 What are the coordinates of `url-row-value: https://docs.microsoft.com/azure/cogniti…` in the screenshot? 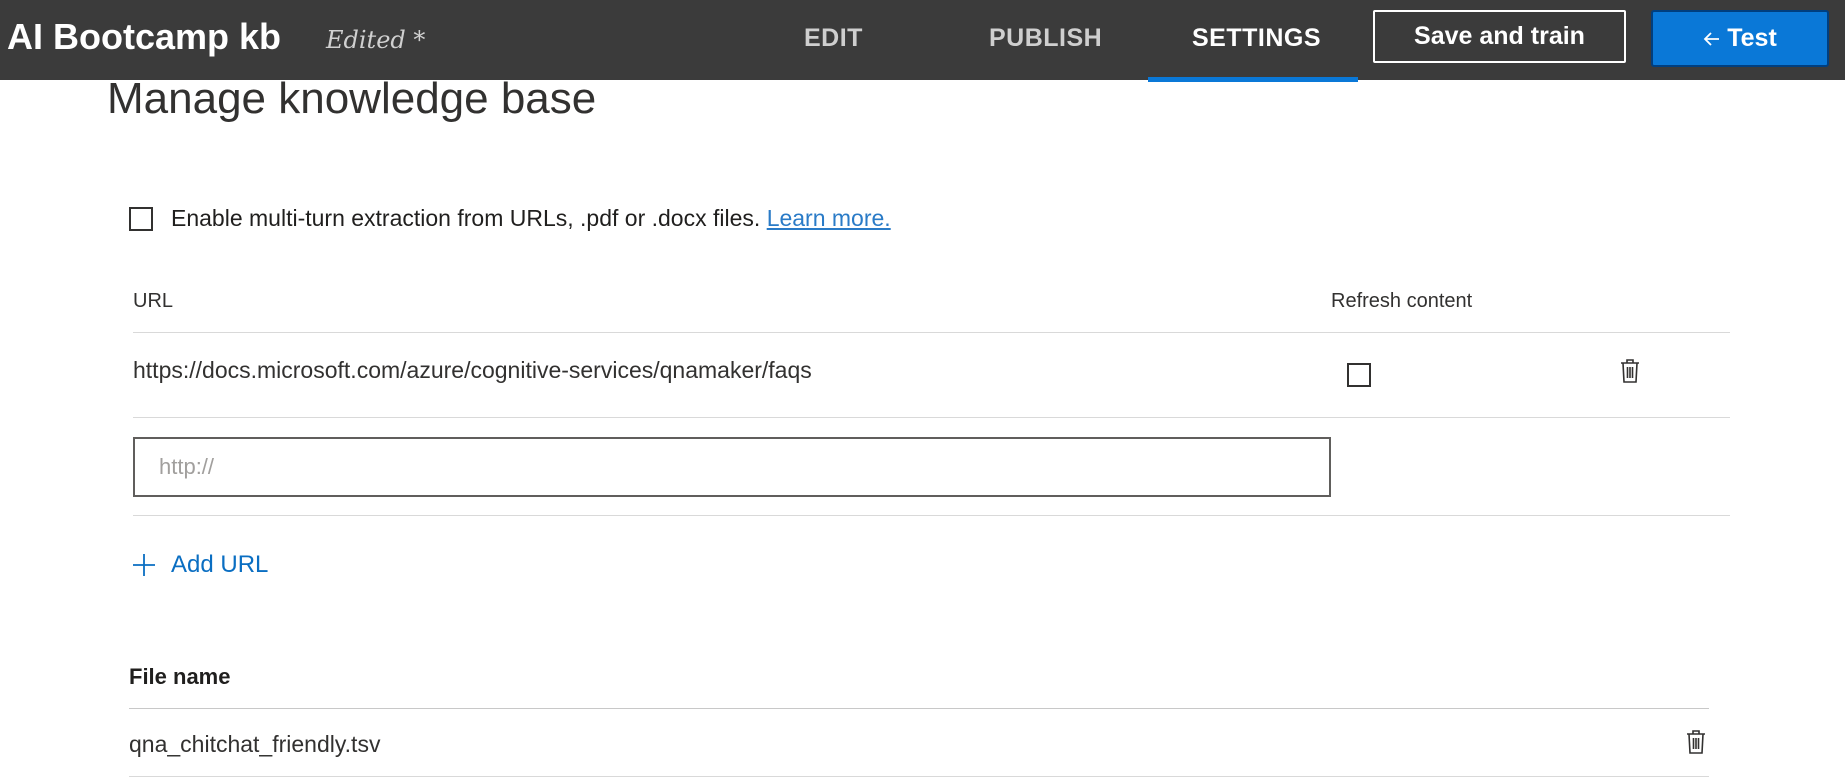 It's located at (472, 370).